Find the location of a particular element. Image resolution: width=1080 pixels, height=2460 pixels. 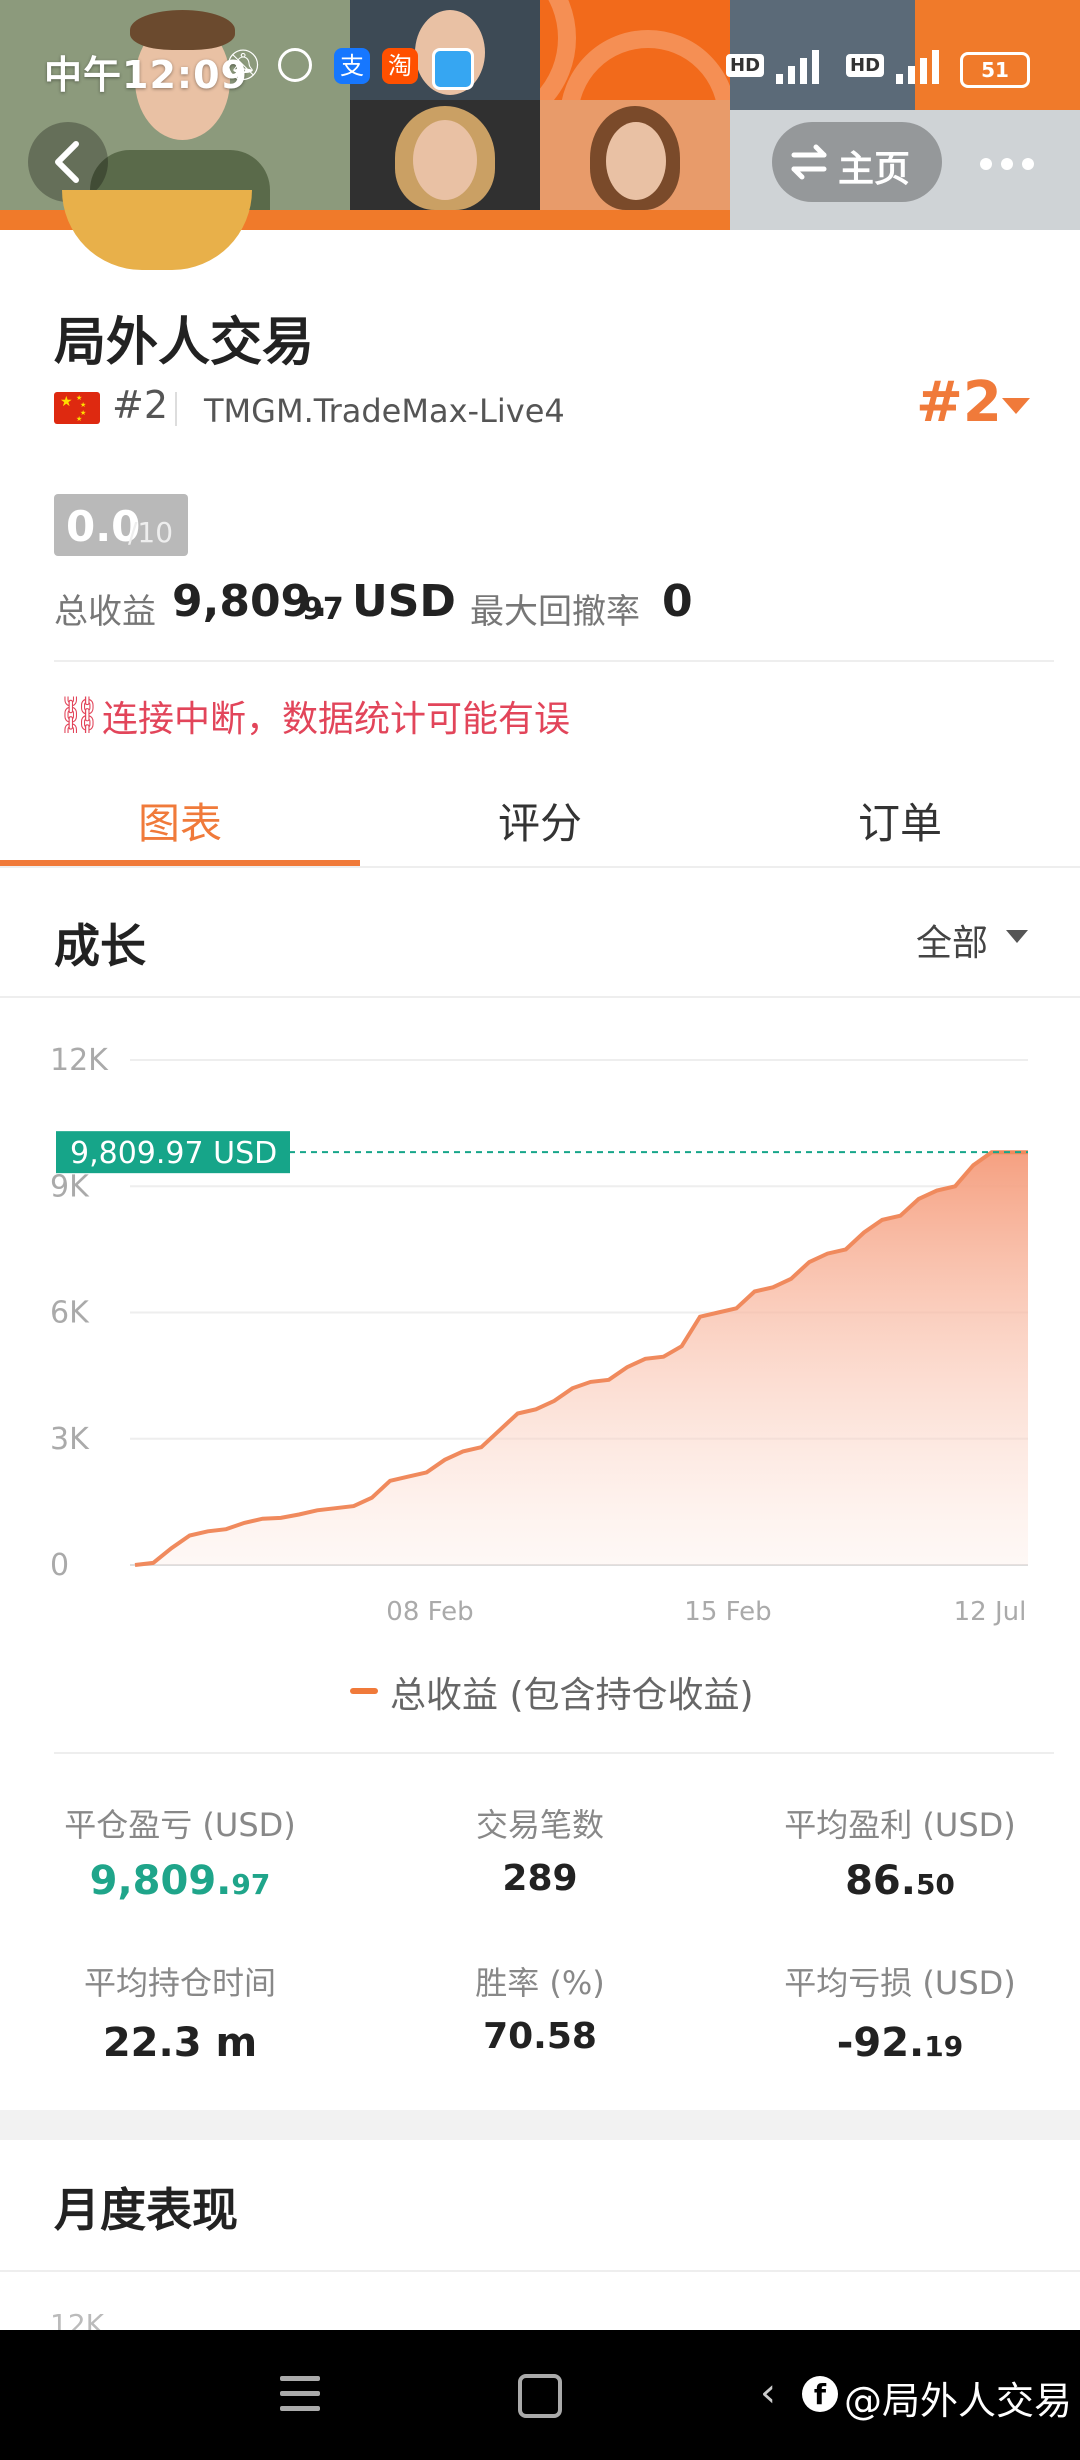

section-gap is located at coordinates (540, 2125).